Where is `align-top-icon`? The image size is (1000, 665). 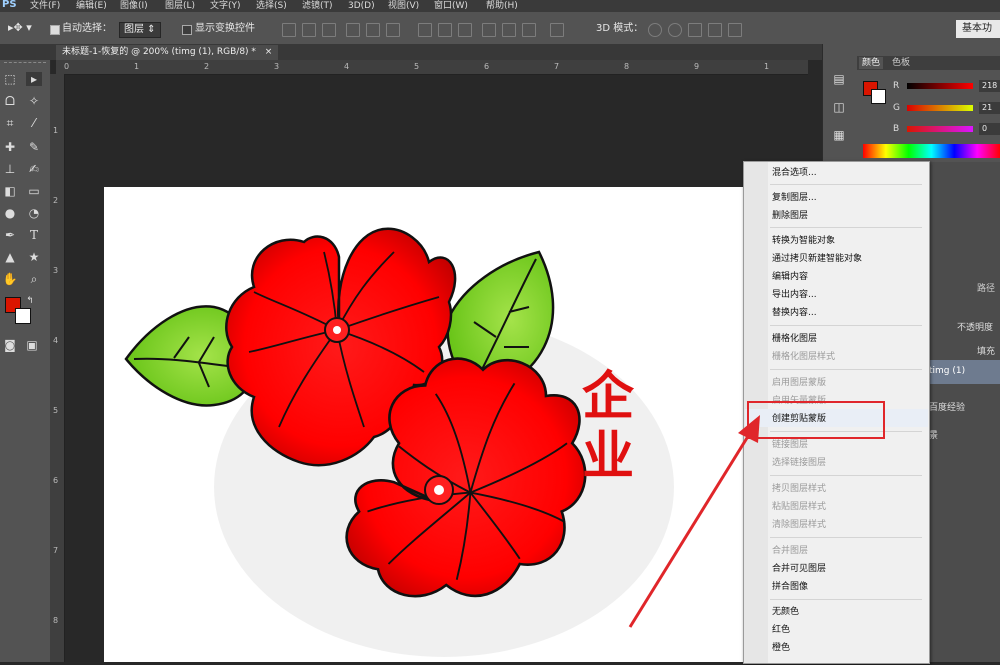
align-top-icon is located at coordinates (289, 30).